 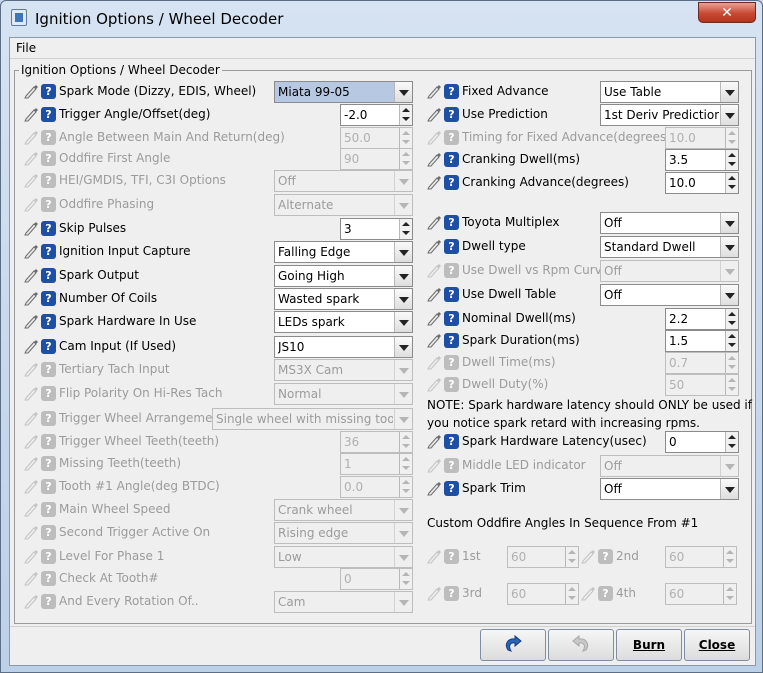 I want to click on spark-trim-select: Off, so click(x=669, y=489).